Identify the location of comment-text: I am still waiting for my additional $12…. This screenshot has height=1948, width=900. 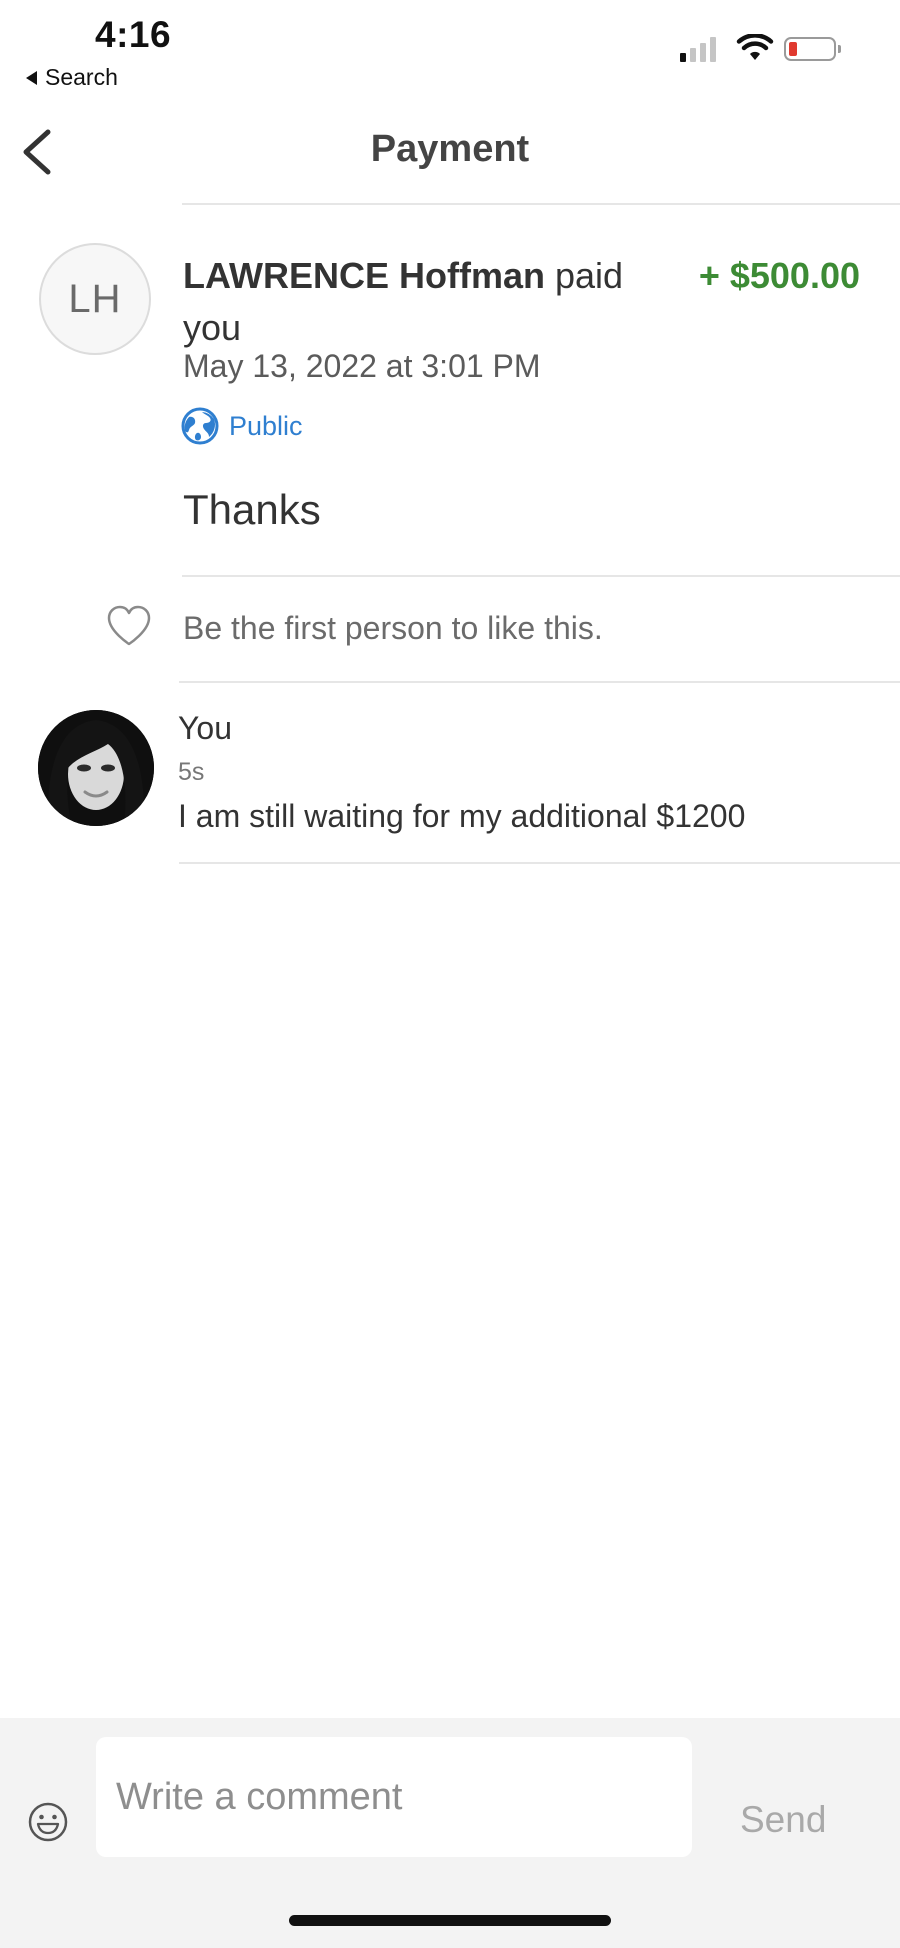
(462, 816).